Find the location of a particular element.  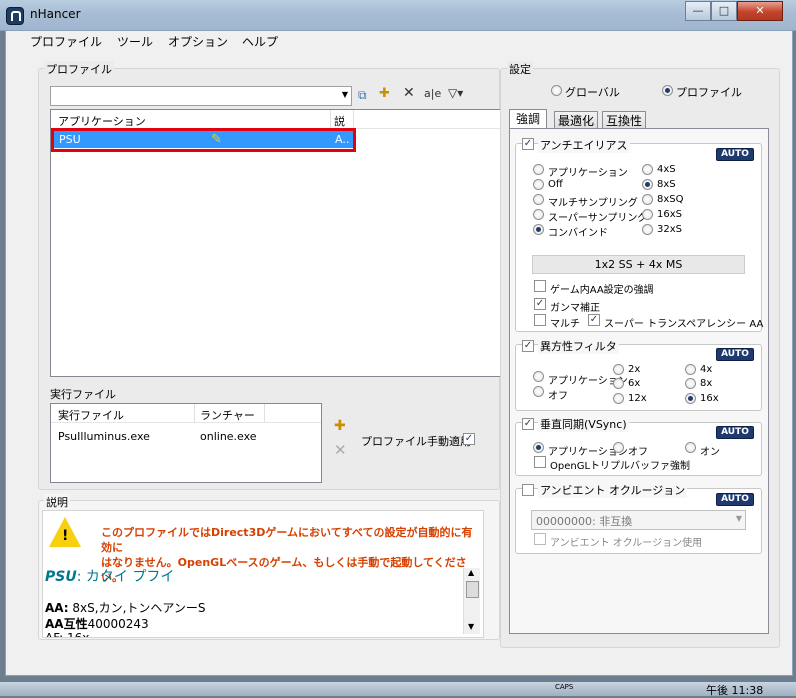

aa-level-label: 32xS is located at coordinates (669, 229).